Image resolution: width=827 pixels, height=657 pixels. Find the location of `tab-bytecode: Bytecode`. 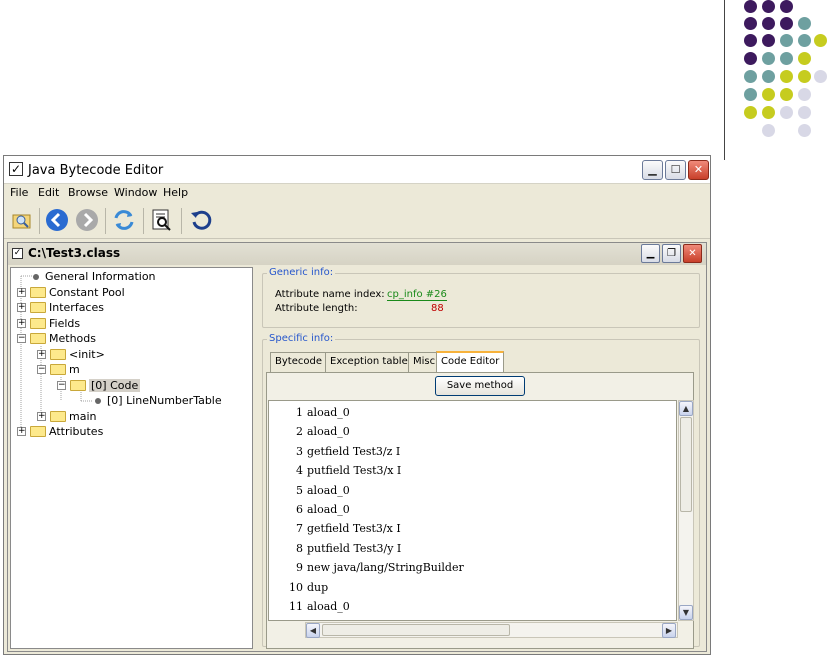

tab-bytecode: Bytecode is located at coordinates (298, 362).